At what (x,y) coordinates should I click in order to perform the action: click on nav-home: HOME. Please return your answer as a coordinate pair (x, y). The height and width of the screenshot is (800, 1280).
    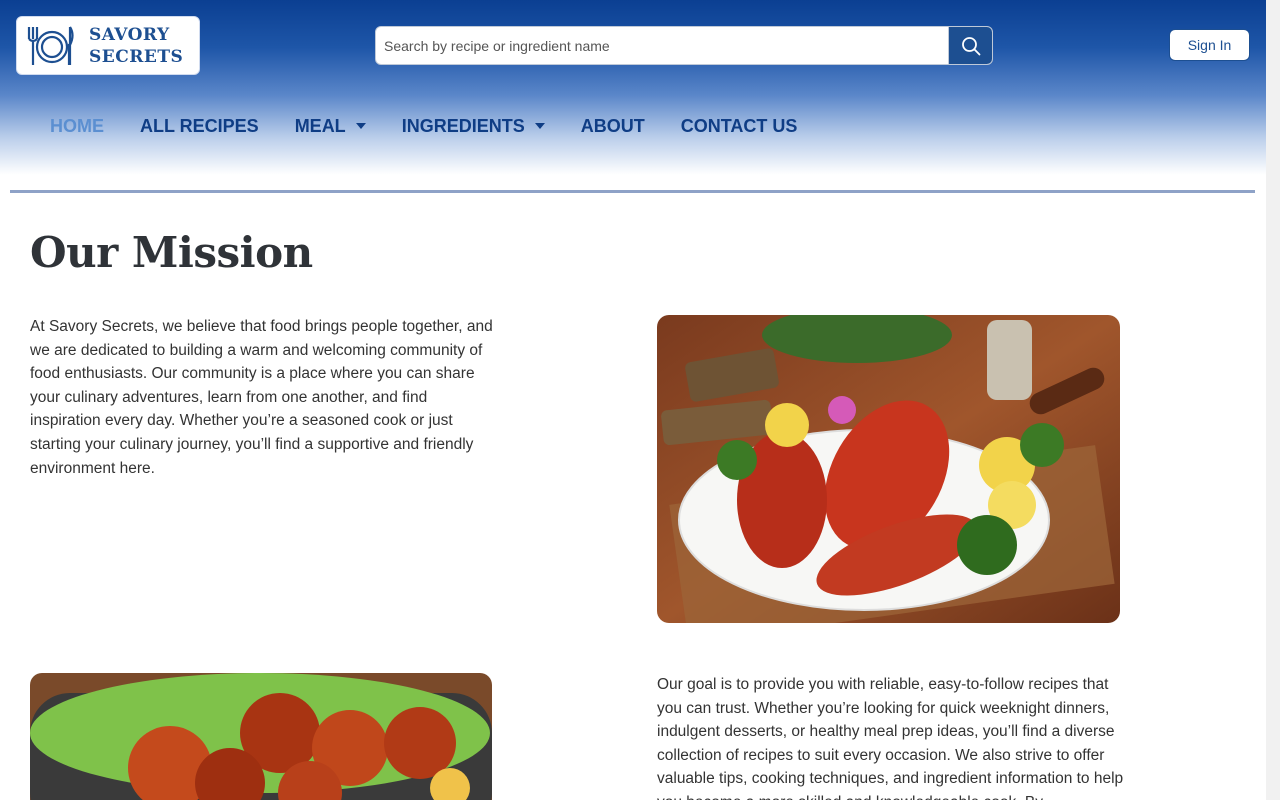
    Looking at the image, I should click on (77, 126).